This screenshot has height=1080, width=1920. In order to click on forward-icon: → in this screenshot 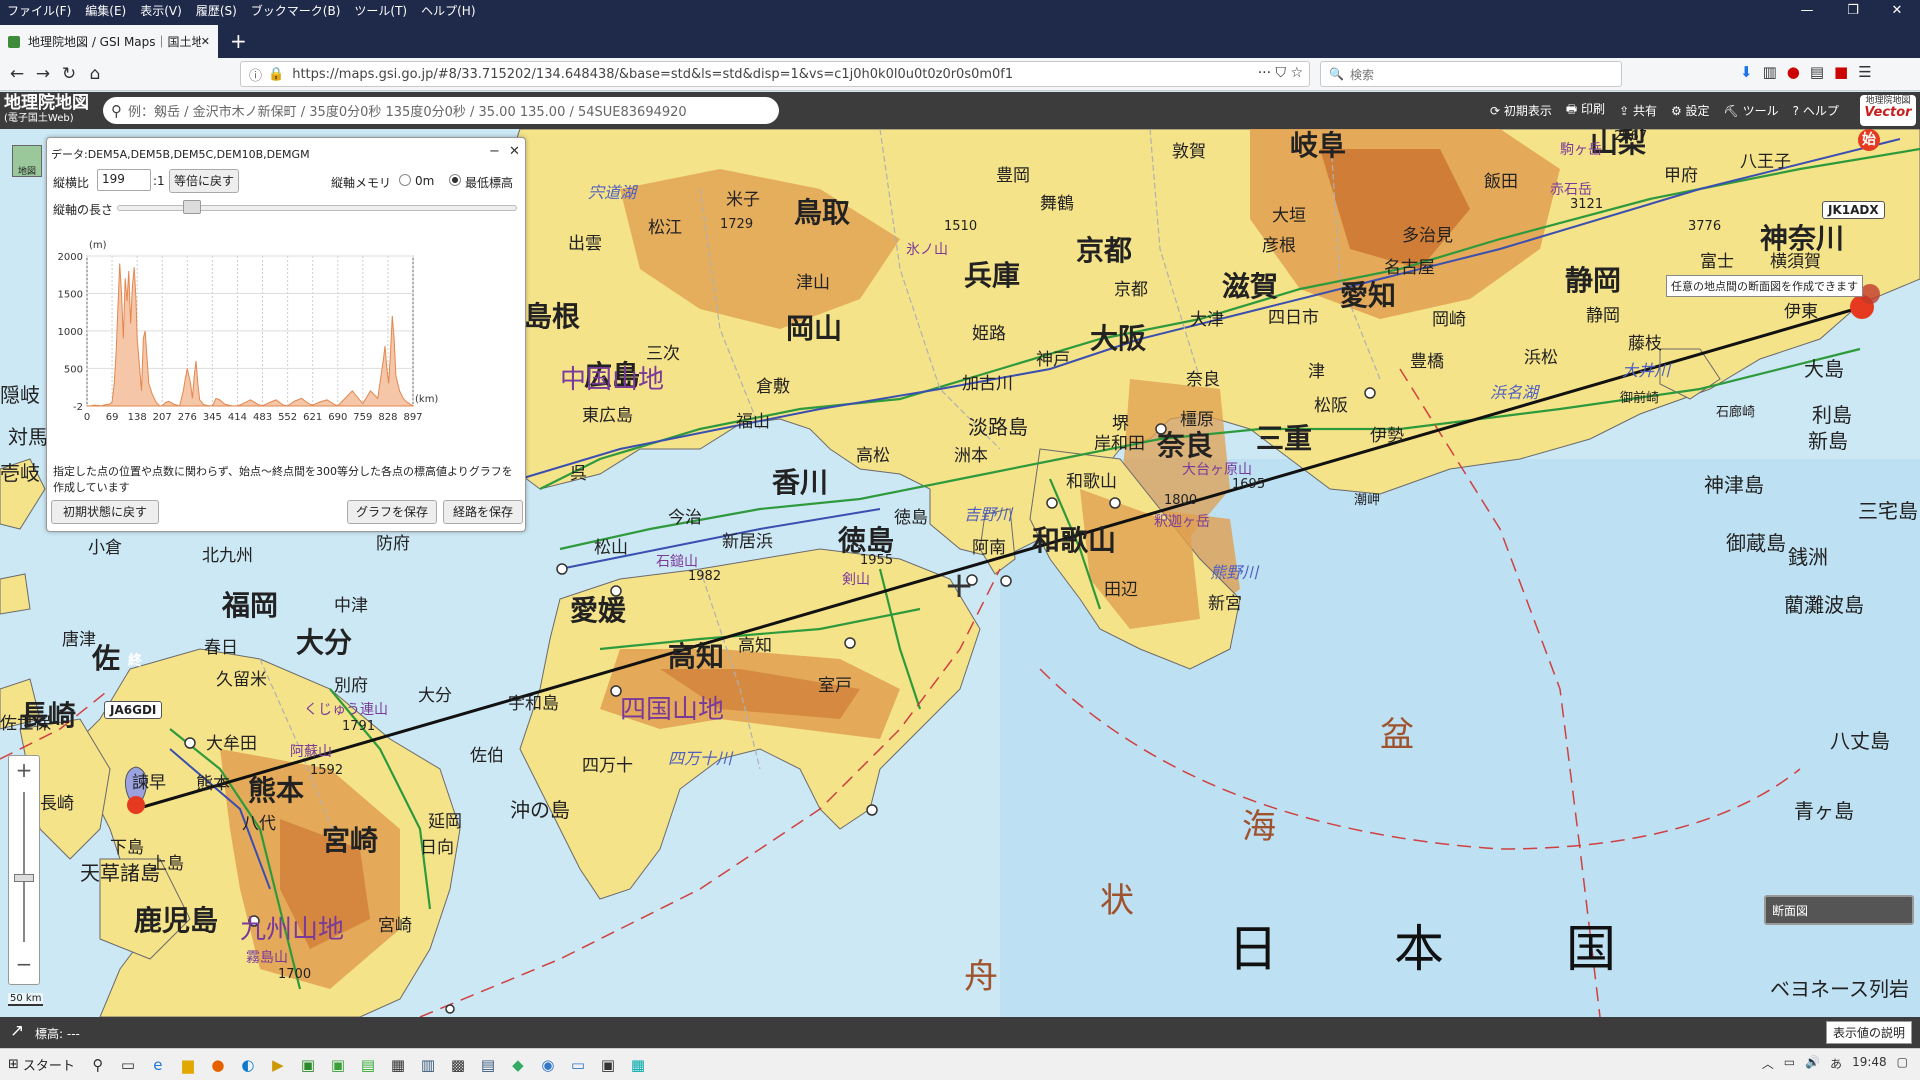, I will do `click(43, 74)`.